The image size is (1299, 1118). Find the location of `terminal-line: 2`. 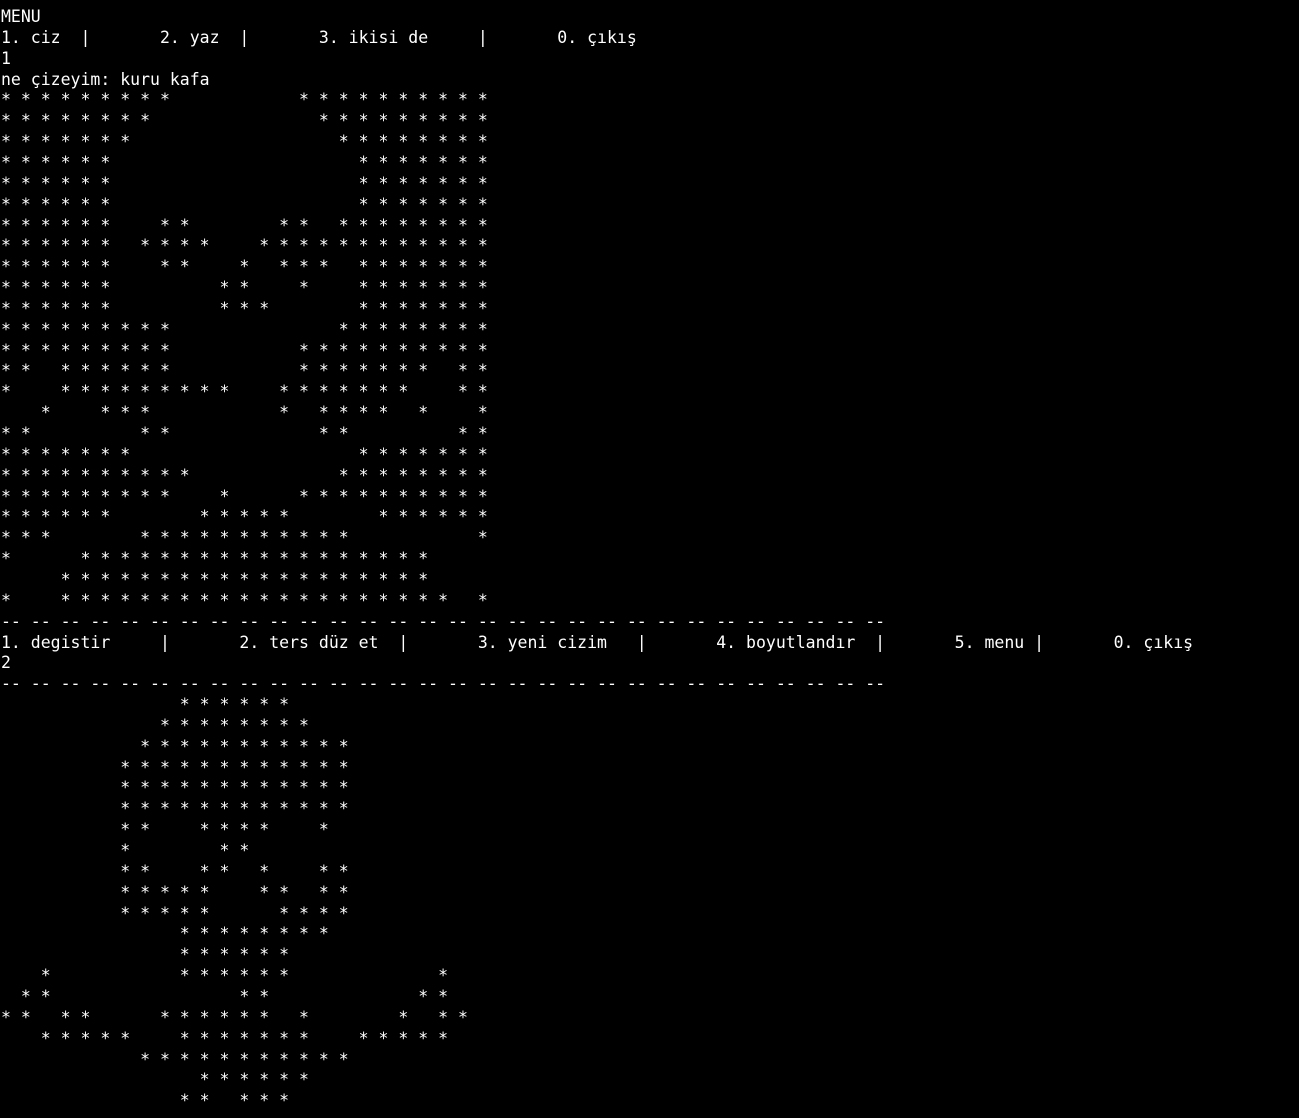

terminal-line: 2 is located at coordinates (6, 663).